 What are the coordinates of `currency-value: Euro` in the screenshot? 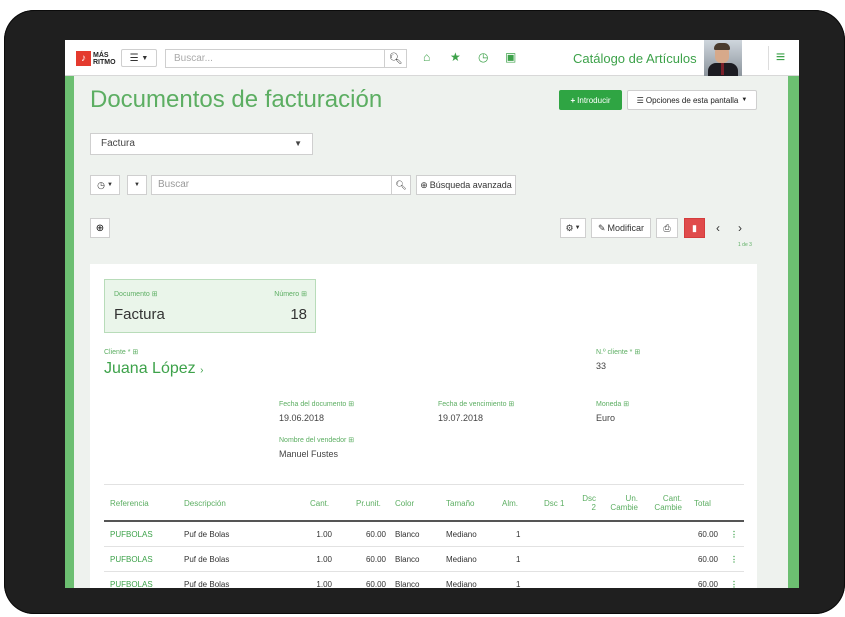 It's located at (612, 418).